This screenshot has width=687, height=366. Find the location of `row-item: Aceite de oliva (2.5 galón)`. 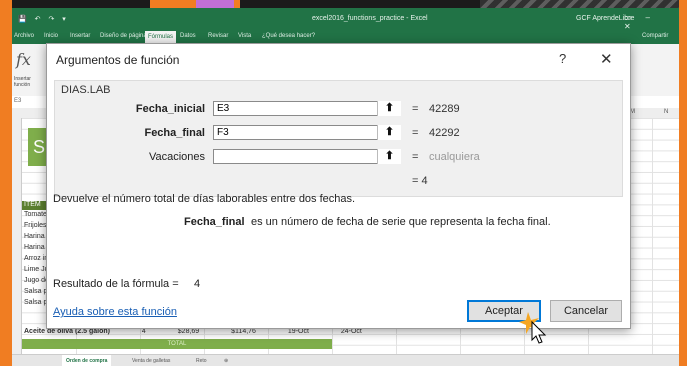

row-item: Aceite de oliva (2.5 galón) is located at coordinates (67, 331).